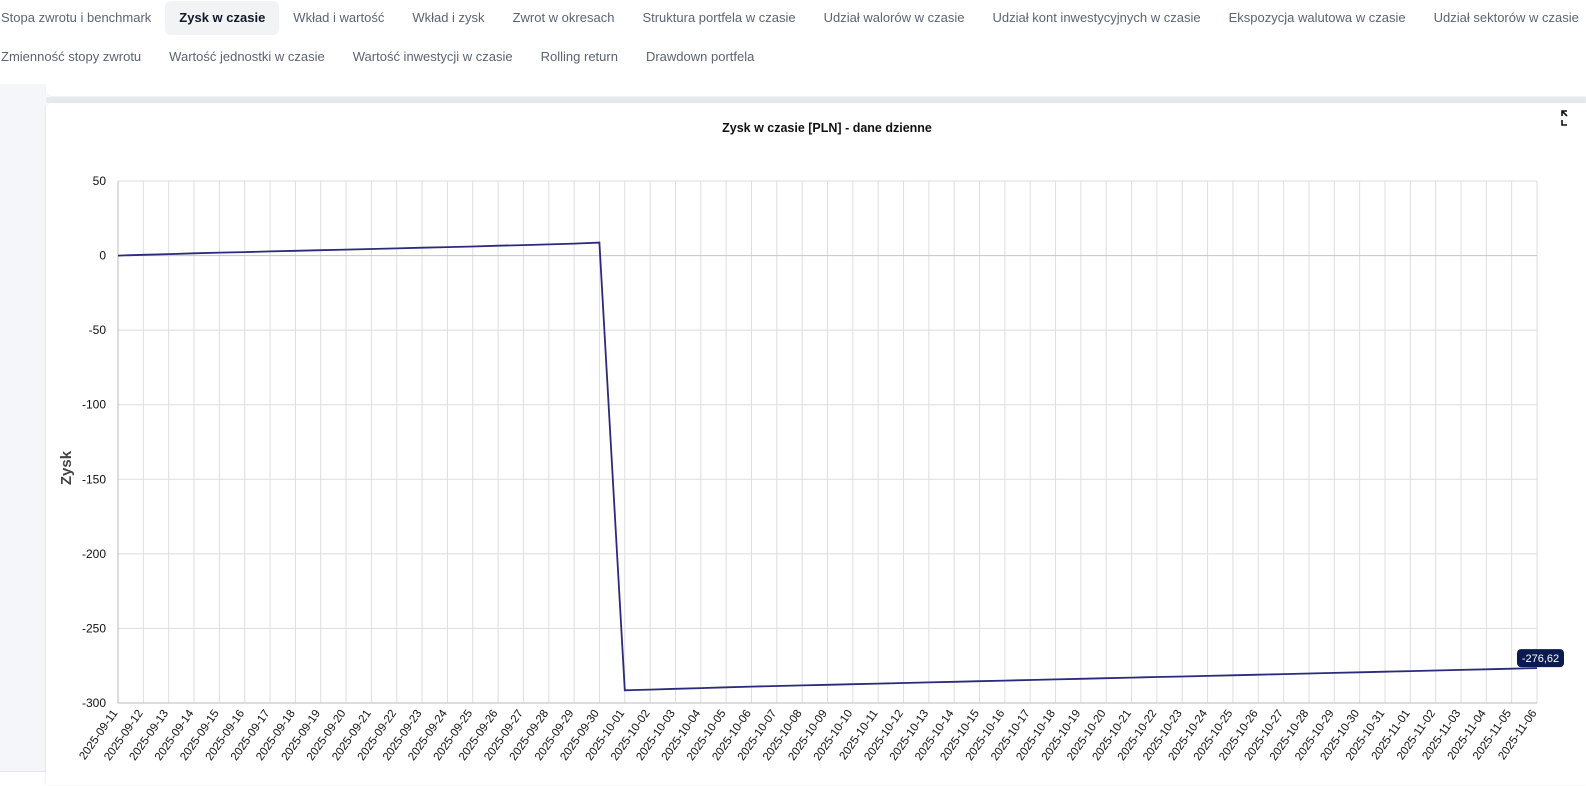 Image resolution: width=1586 pixels, height=786 pixels. What do you see at coordinates (816, 90) in the screenshot?
I see `previous-panel` at bounding box center [816, 90].